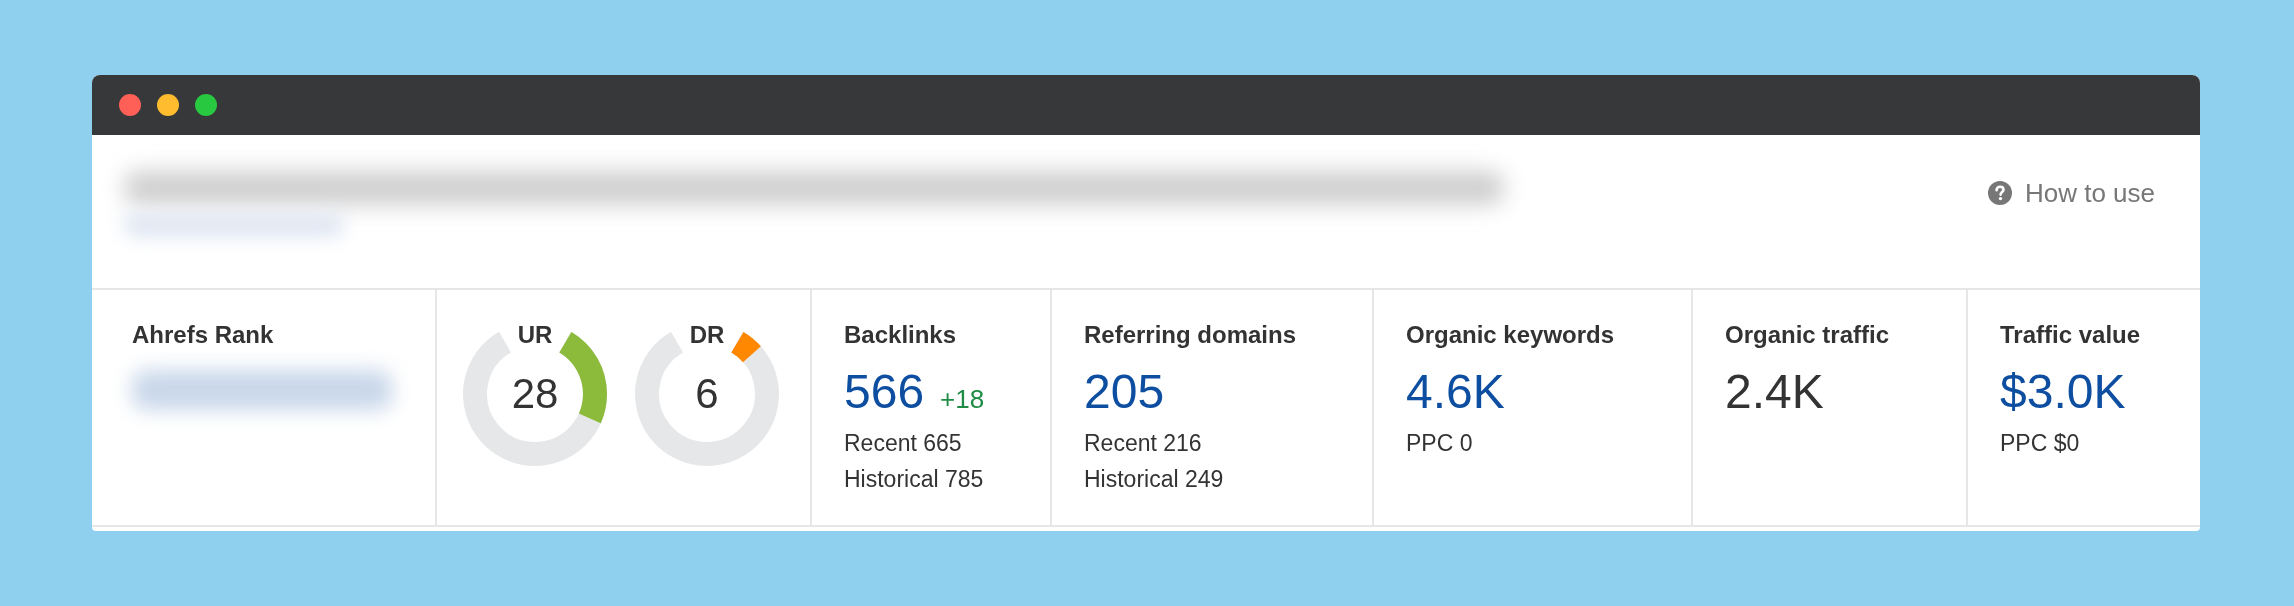 The height and width of the screenshot is (606, 2294). What do you see at coordinates (203, 335) in the screenshot?
I see `metric-label: Ahrefs Rank` at bounding box center [203, 335].